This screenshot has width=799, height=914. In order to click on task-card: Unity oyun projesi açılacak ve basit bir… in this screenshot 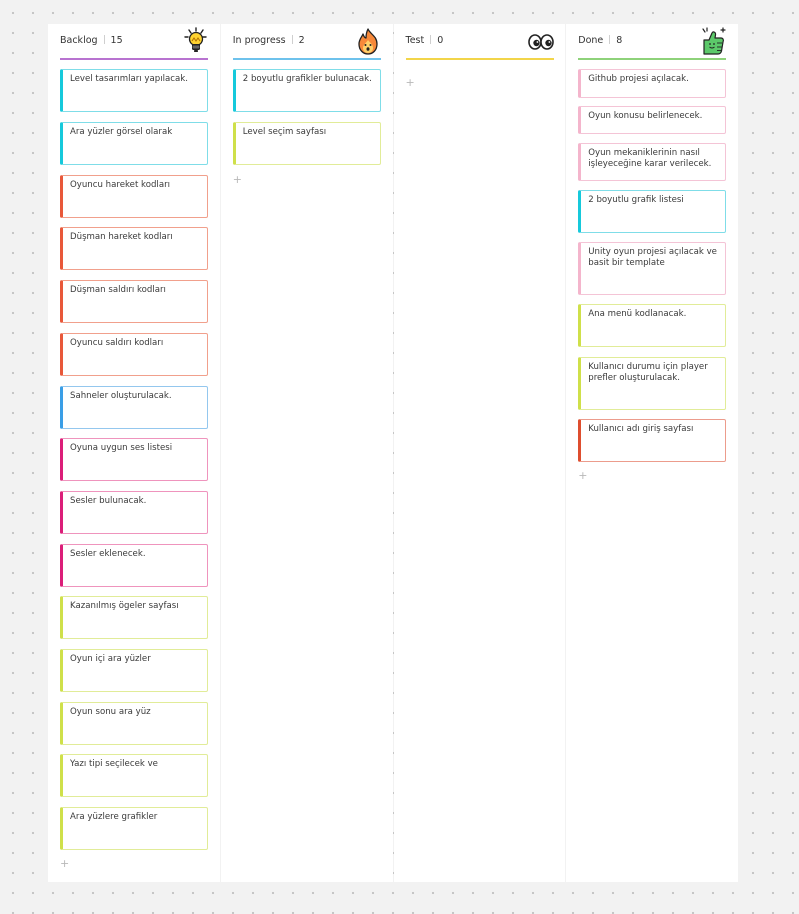, I will do `click(652, 268)`.